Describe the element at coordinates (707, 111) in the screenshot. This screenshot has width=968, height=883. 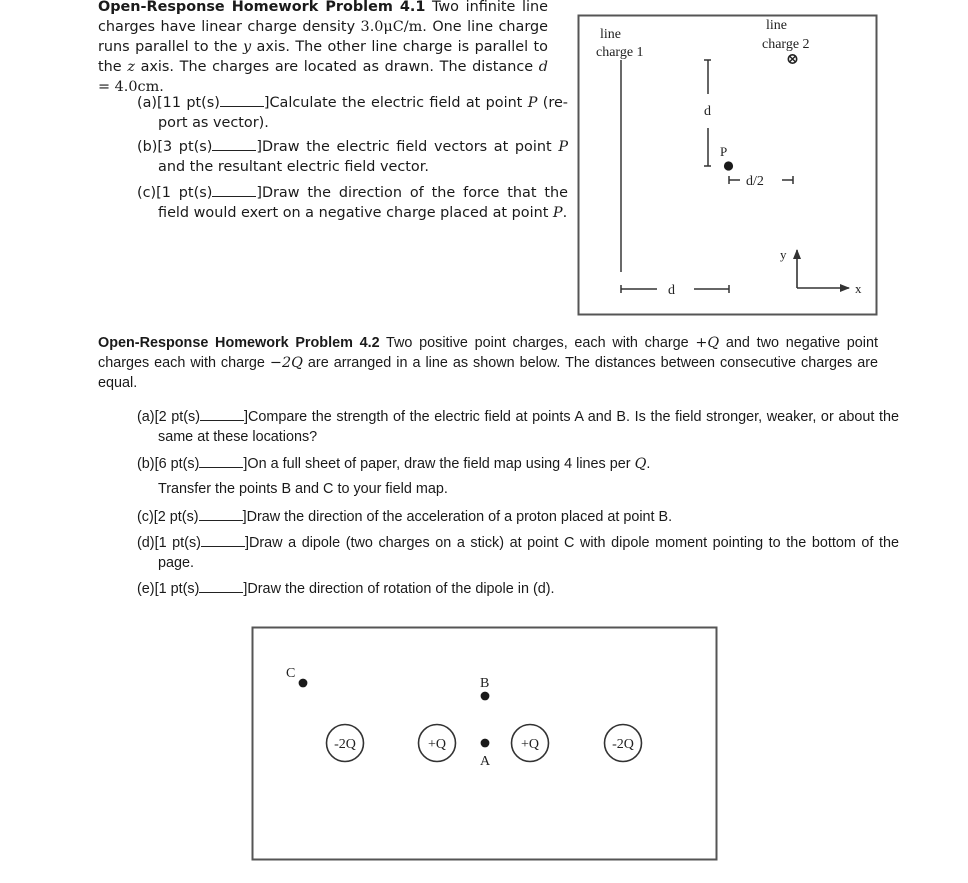
I see `vertical-distance-label: d` at that location.